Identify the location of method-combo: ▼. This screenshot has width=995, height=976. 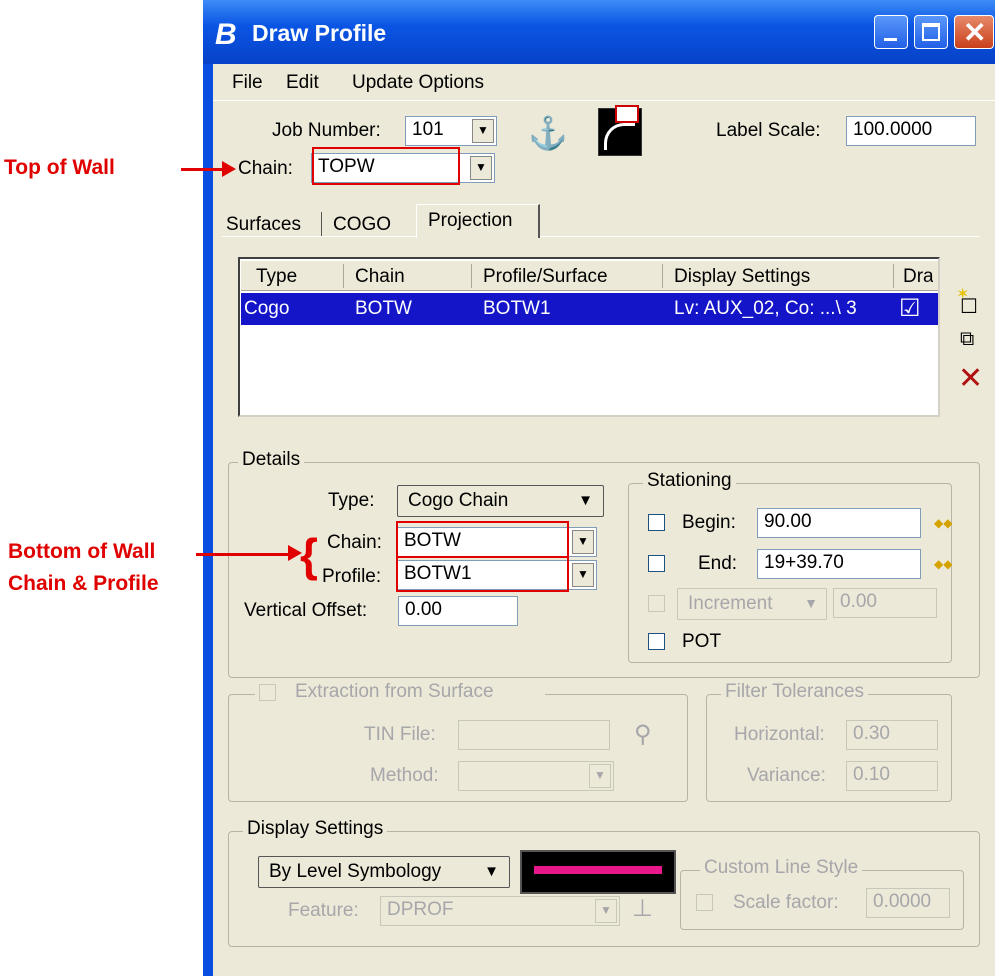
(536, 776).